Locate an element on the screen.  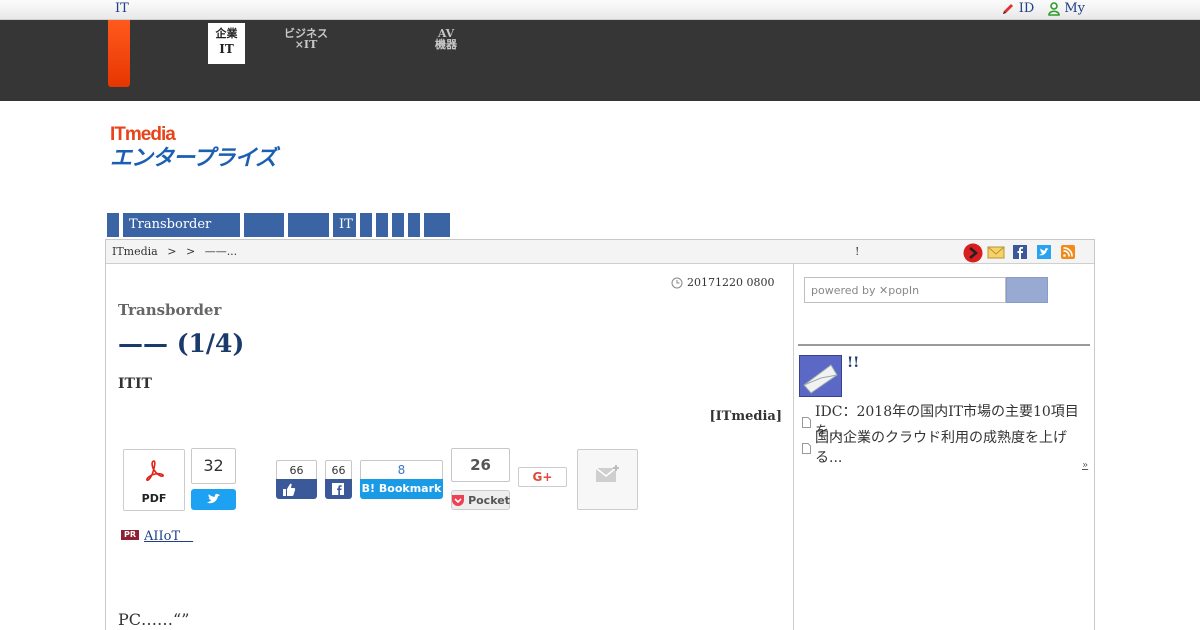
hatena-bookmark-button: B! Bookmark is located at coordinates (401, 489).